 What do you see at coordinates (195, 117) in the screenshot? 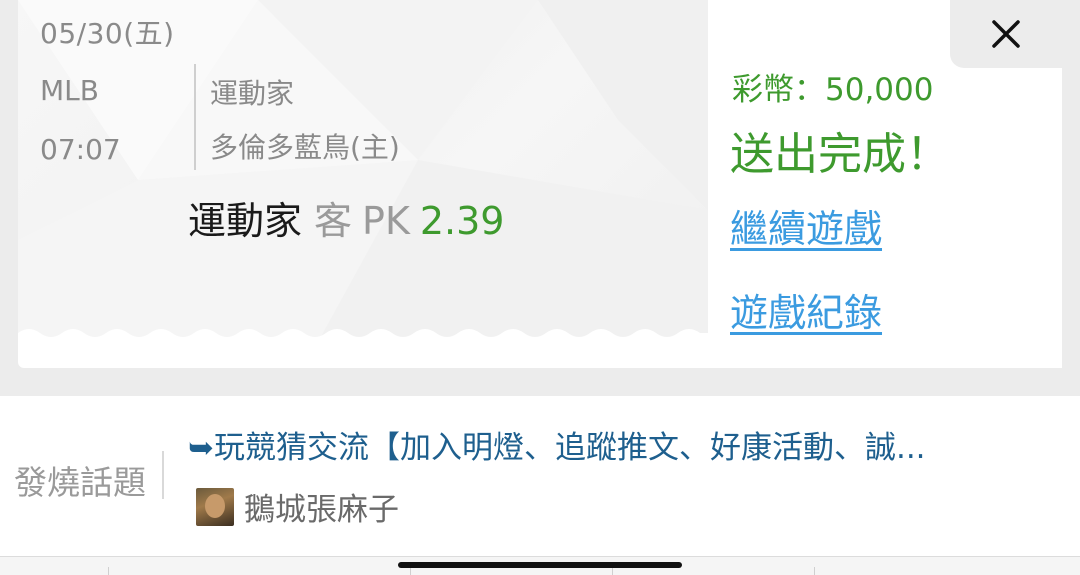
I see `info-divider` at bounding box center [195, 117].